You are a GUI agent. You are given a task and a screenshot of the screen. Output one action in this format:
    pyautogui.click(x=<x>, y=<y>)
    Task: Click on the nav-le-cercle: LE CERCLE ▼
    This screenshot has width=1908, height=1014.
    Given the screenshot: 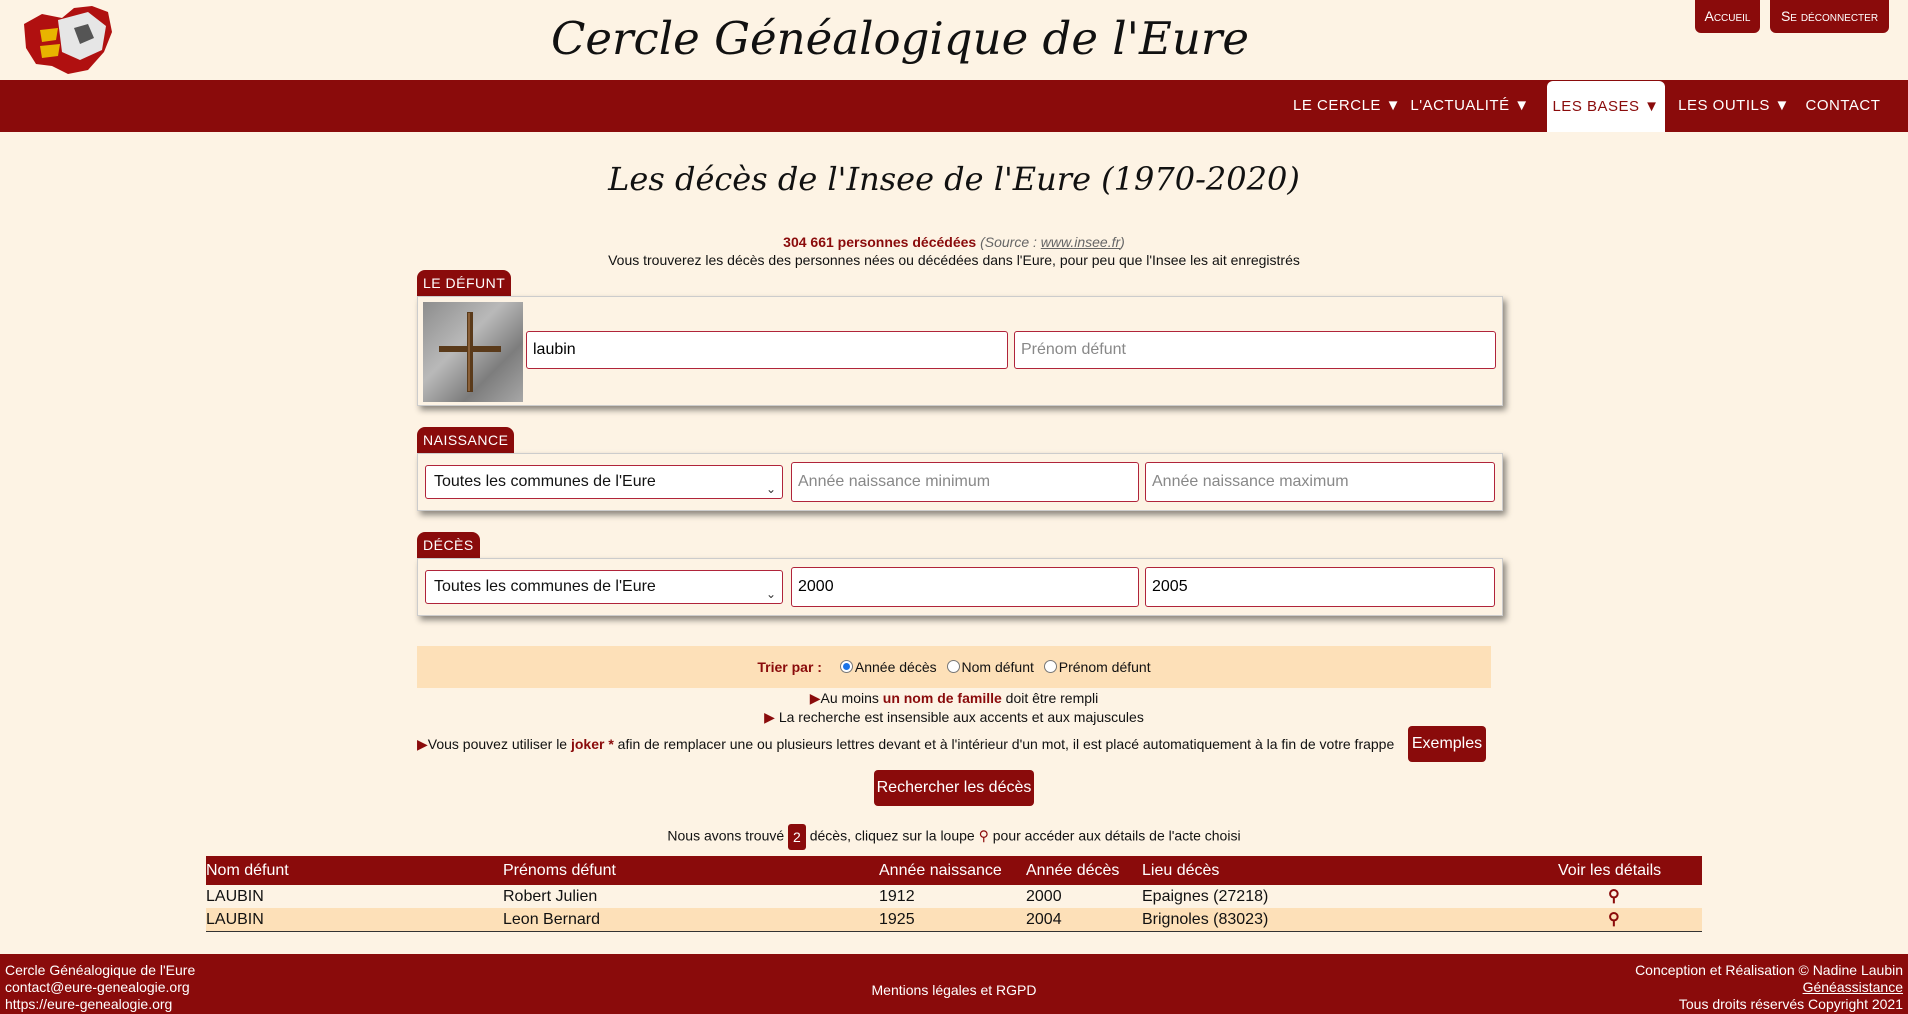 What is the action you would take?
    pyautogui.click(x=1347, y=106)
    